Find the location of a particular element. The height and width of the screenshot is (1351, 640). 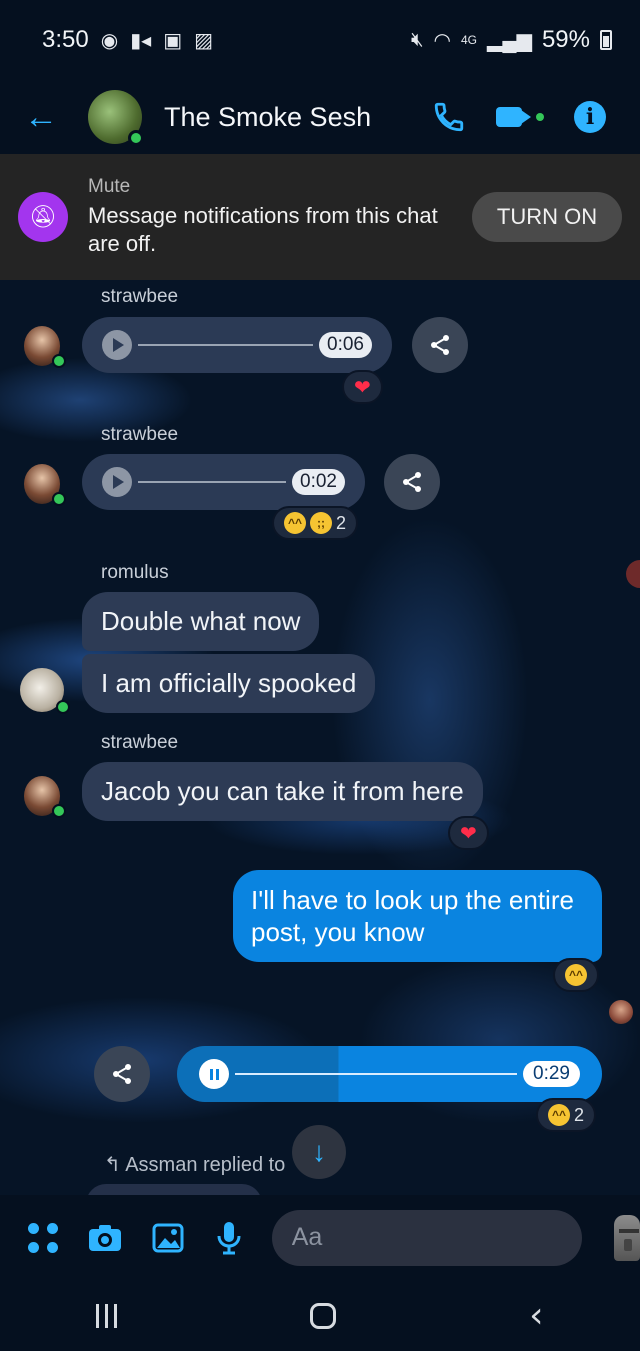

system-nav-bar: ‹ is located at coordinates (320, 1315).